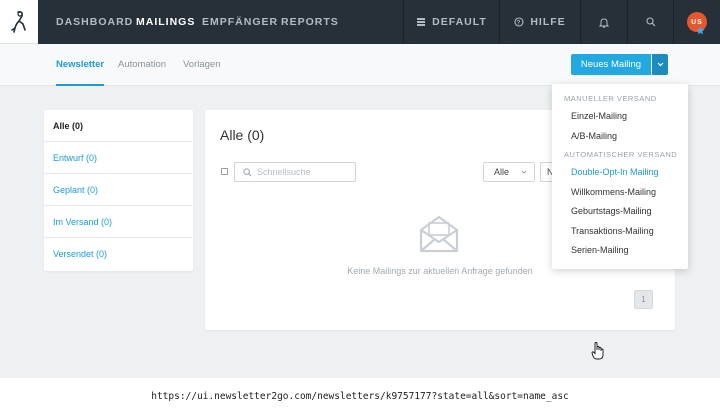 The width and height of the screenshot is (720, 417). What do you see at coordinates (94, 22) in the screenshot?
I see `nav-dashboard: DASHBOARD` at bounding box center [94, 22].